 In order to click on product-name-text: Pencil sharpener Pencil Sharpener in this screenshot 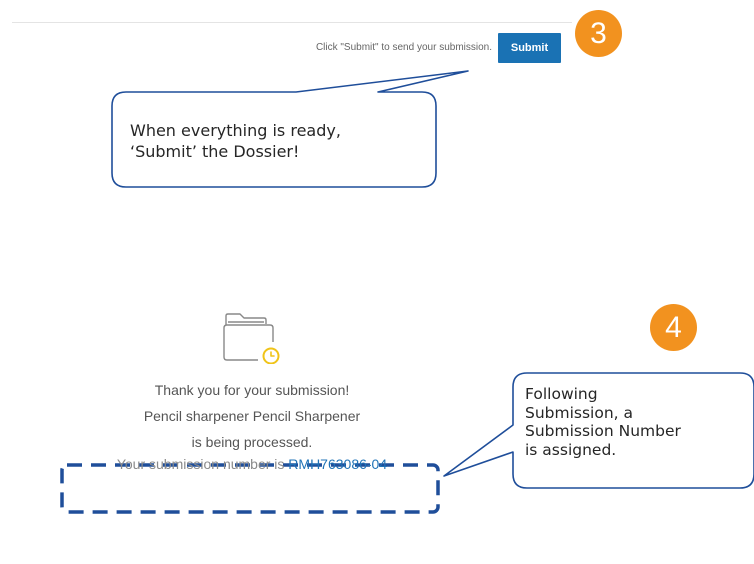, I will do `click(252, 416)`.